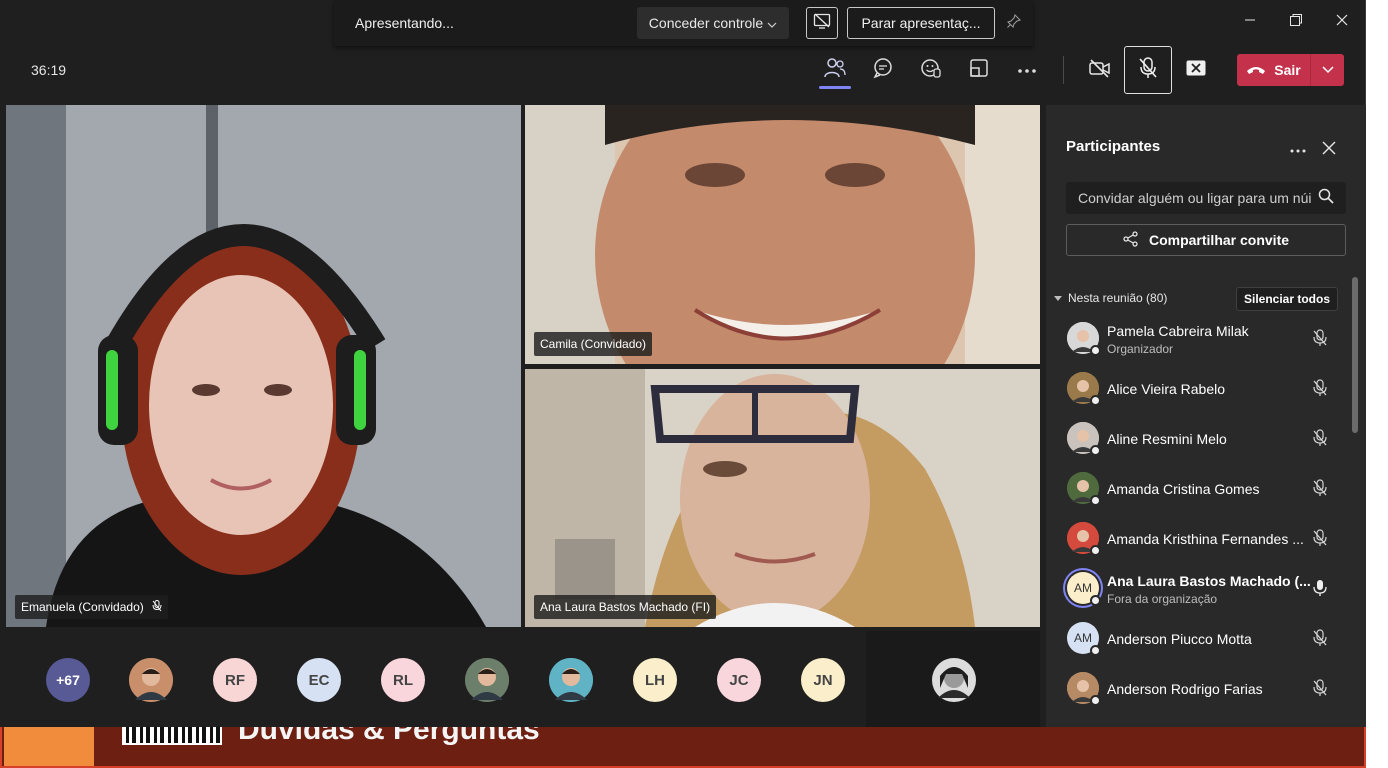 Image resolution: width=1388 pixels, height=768 pixels. Describe the element at coordinates (1320, 588) in the screenshot. I see `mic-icon` at that location.